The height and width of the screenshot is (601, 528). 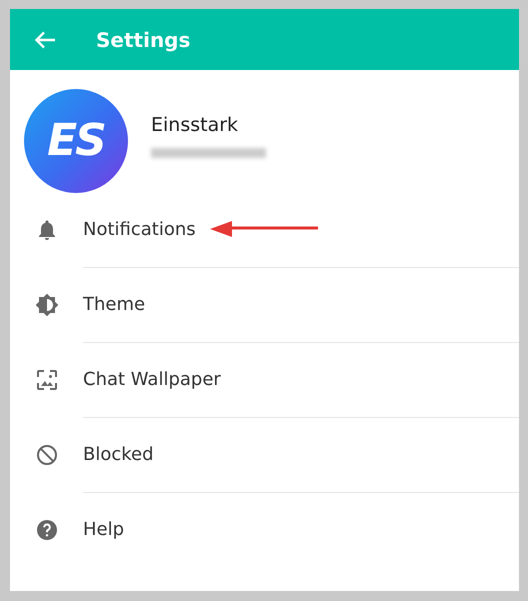 I want to click on image-icon, so click(x=47, y=380).